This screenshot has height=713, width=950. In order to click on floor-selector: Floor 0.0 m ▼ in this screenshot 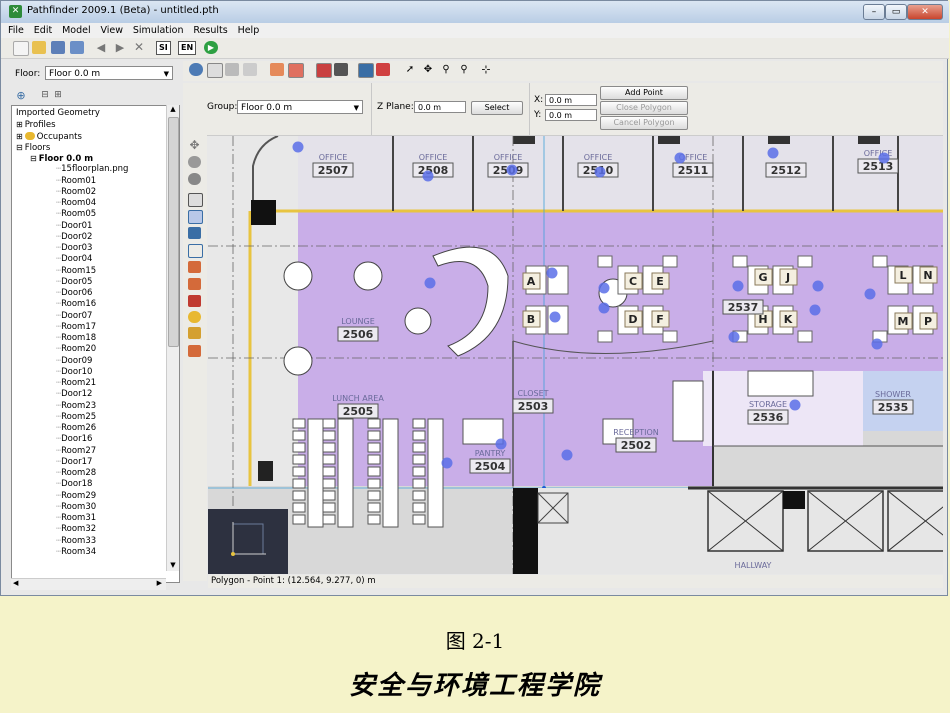, I will do `click(109, 73)`.